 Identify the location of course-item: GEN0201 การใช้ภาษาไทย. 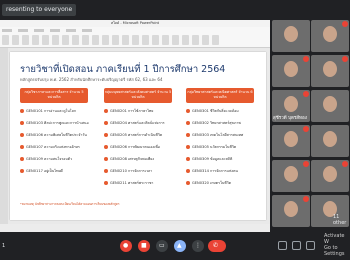
(128, 111).